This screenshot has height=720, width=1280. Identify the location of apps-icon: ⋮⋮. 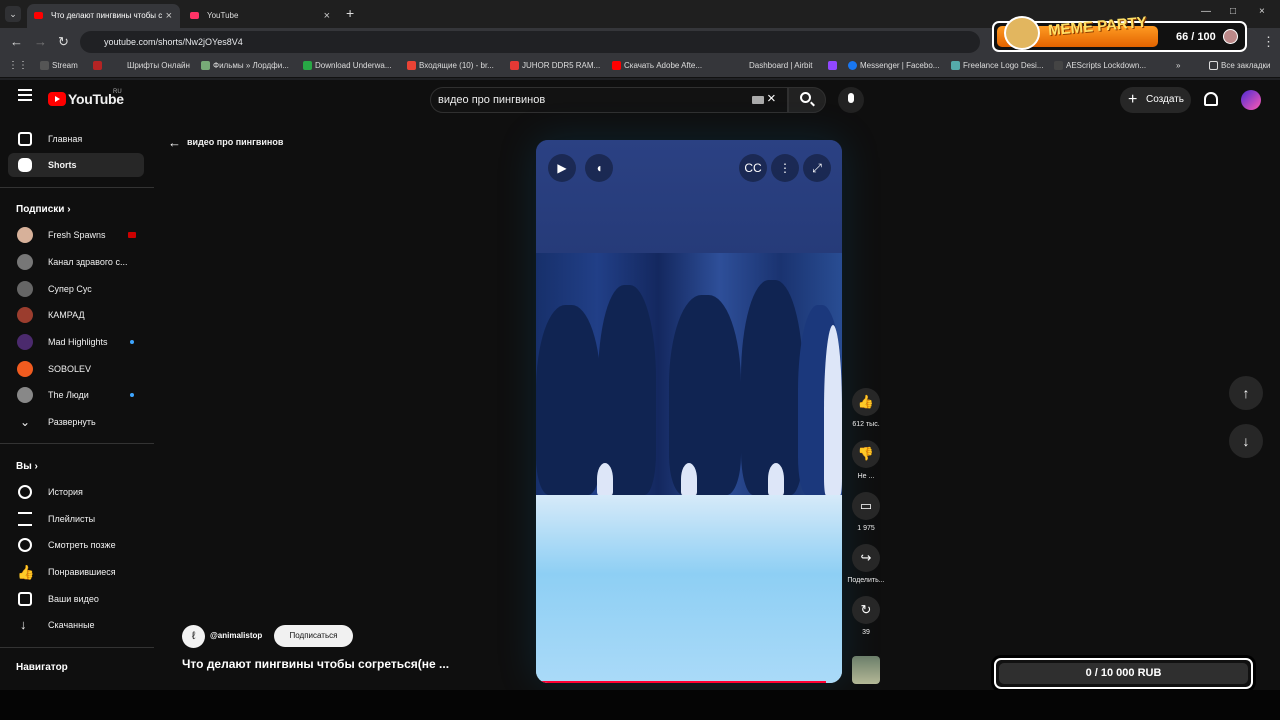
(18, 65).